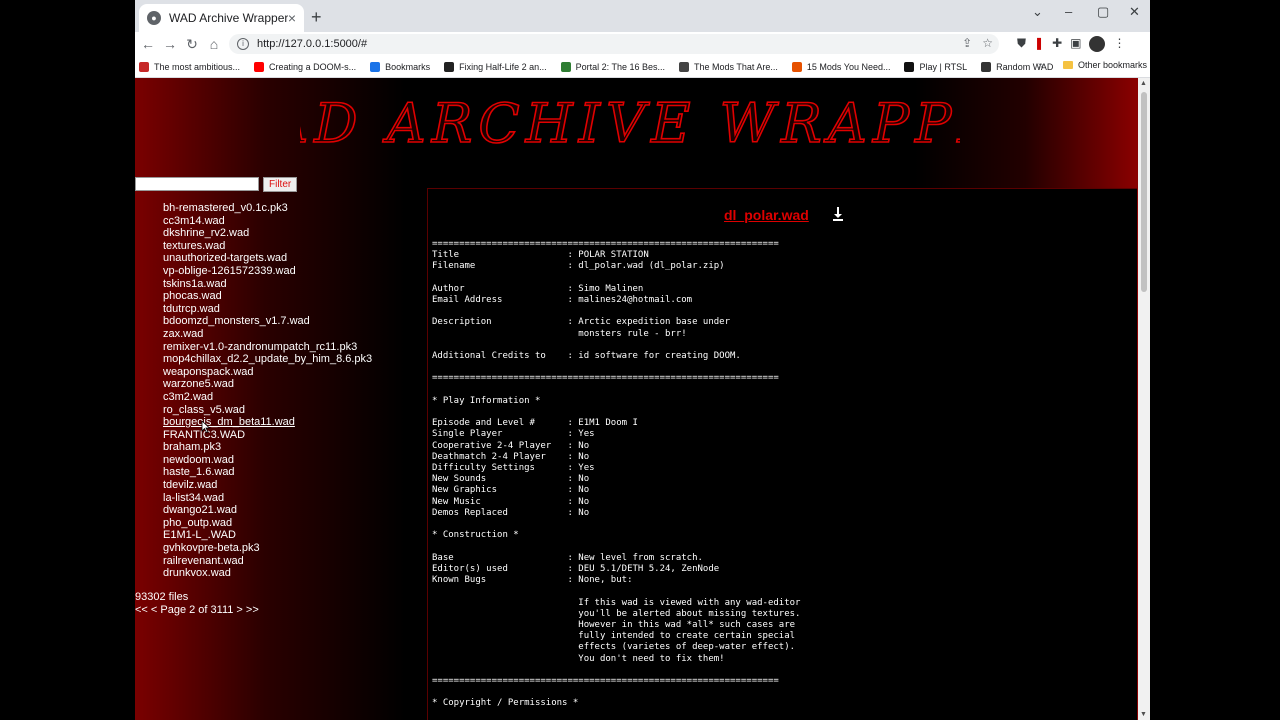 The image size is (1280, 720). I want to click on filter-form: Filter, so click(216, 184).